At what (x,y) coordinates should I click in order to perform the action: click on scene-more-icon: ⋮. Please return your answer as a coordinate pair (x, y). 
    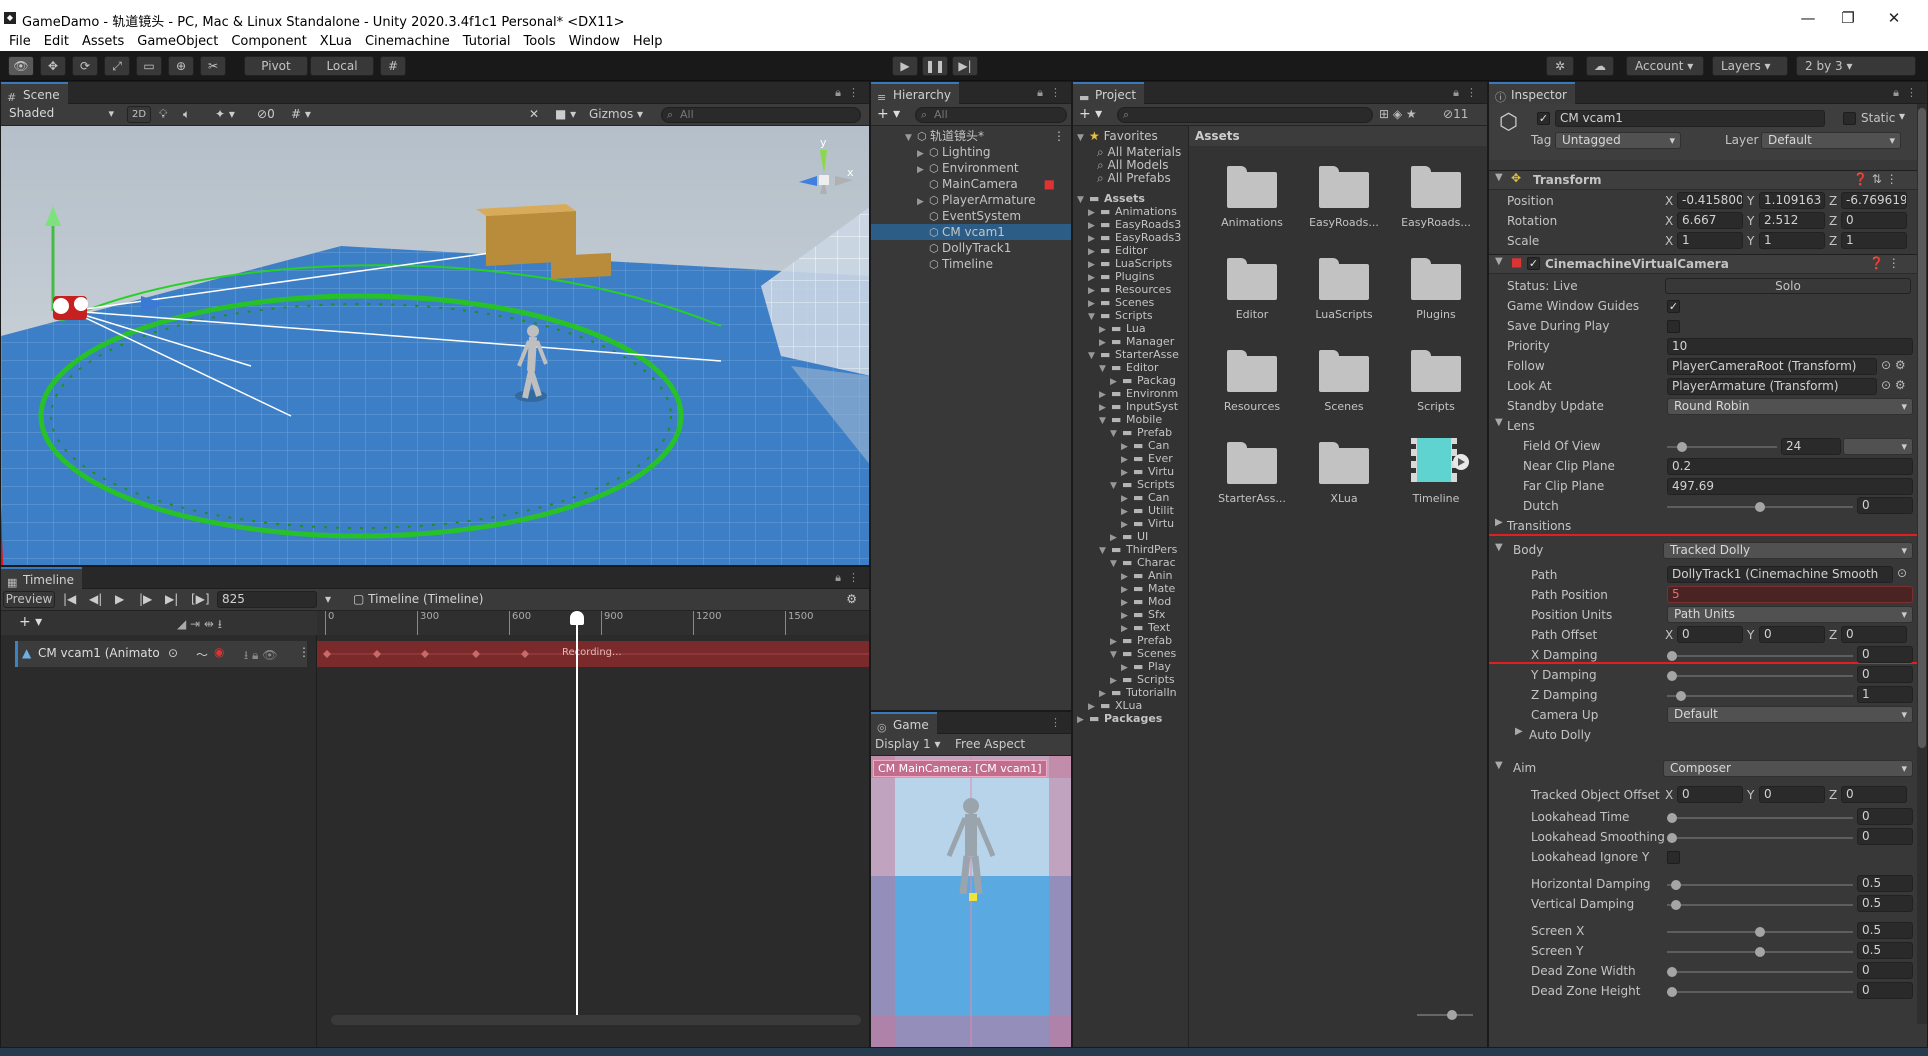
    Looking at the image, I should click on (1059, 136).